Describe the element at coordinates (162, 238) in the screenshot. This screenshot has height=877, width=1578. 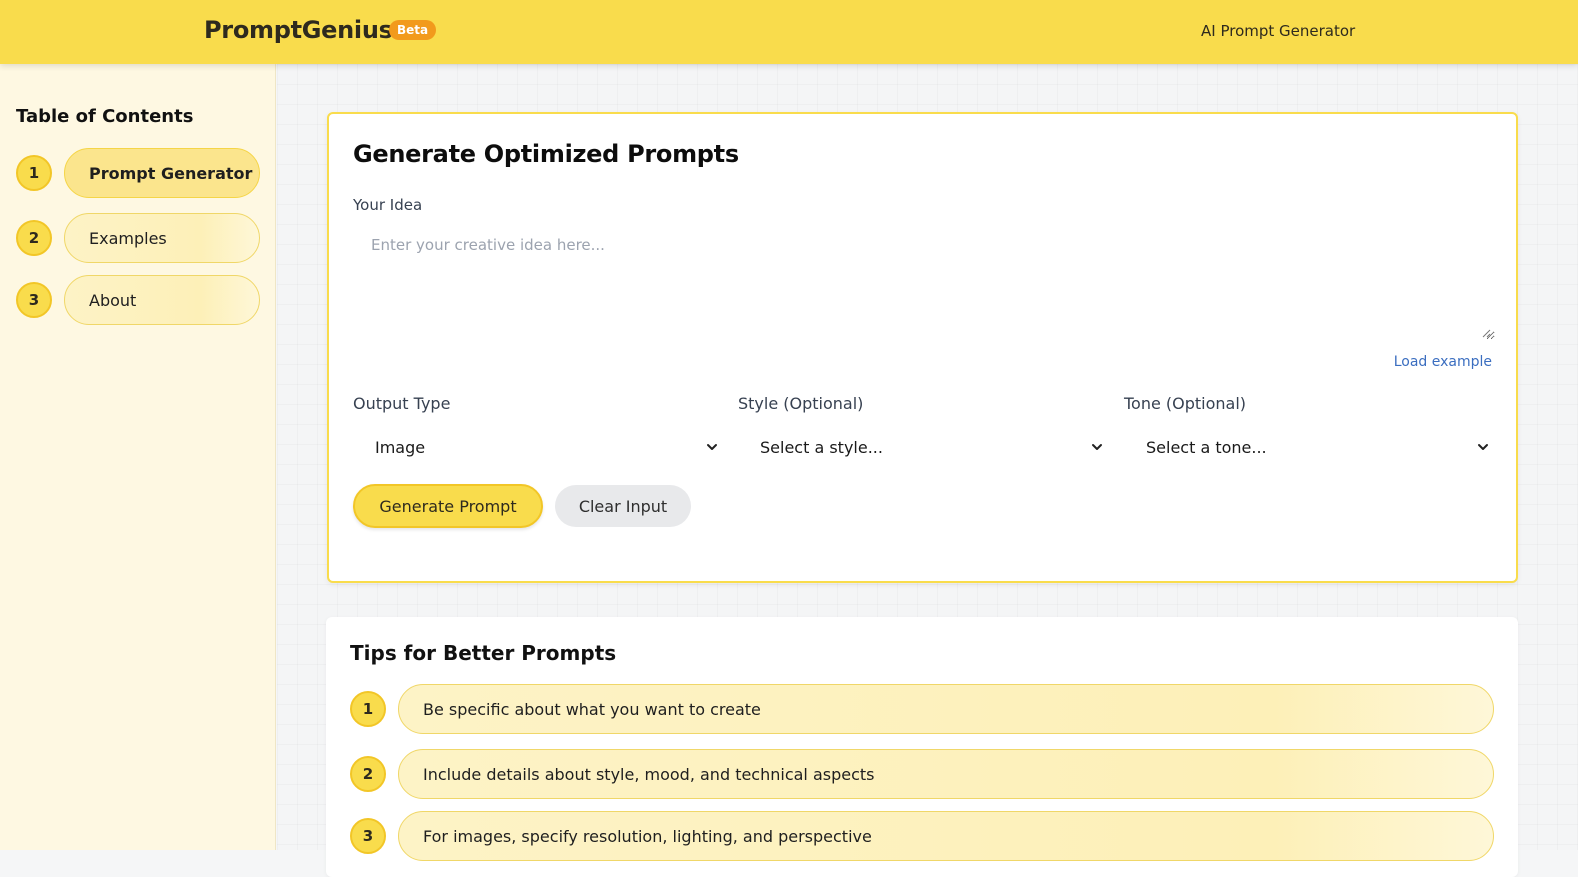
I see `toc-link-examples: Examples` at that location.